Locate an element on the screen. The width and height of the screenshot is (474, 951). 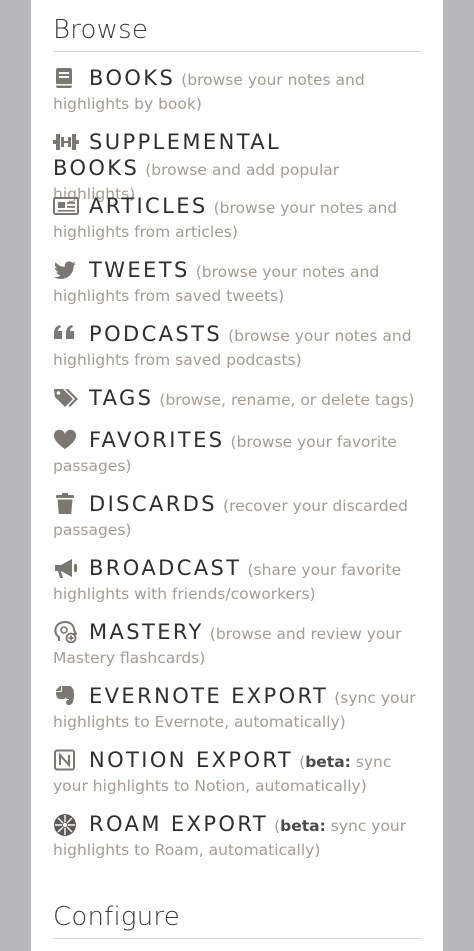
tweets-label: TWEETS is located at coordinates (139, 270).